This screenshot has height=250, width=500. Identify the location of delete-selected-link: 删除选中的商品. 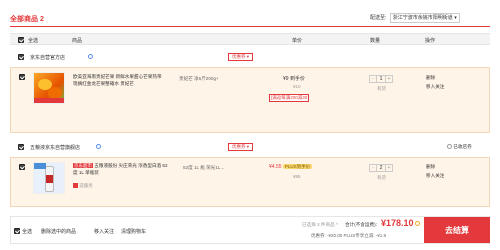
(58, 231).